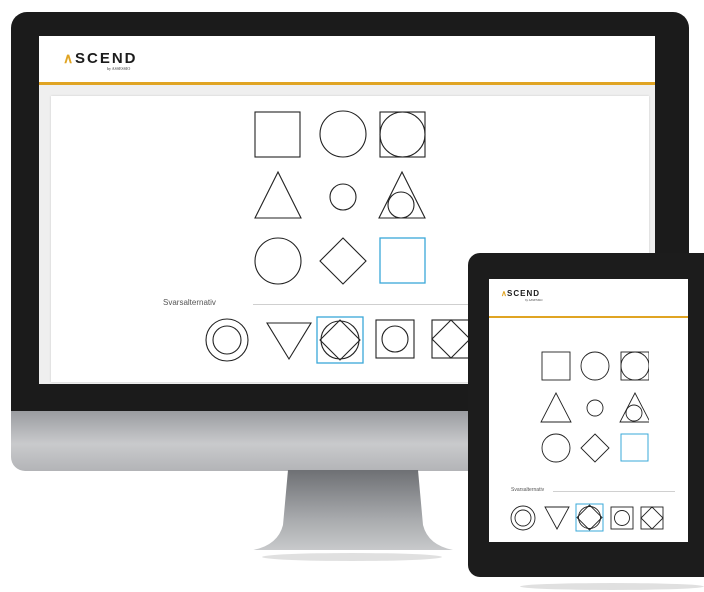 This screenshot has width=704, height=592. Describe the element at coordinates (189, 302) in the screenshot. I see `answer-section-label: Svarsalternativ` at that location.